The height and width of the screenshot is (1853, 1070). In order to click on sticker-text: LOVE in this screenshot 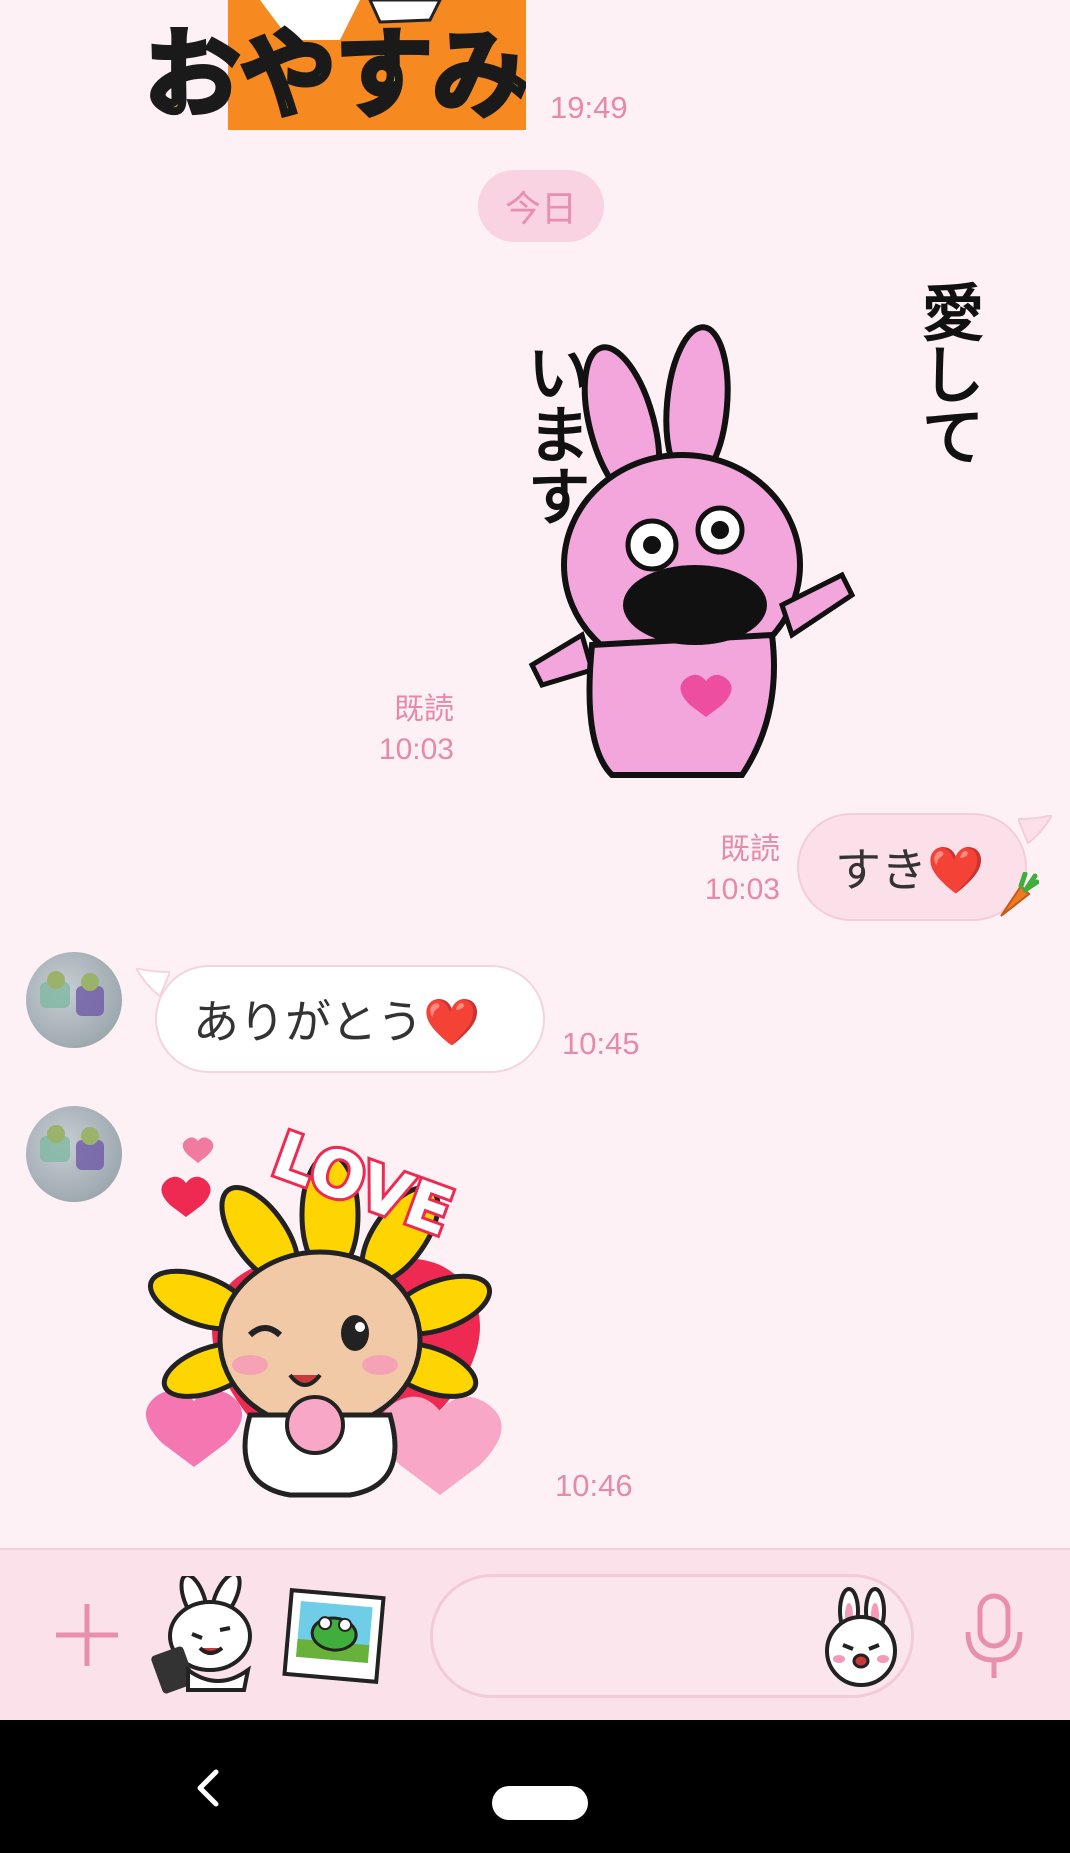, I will do `click(362, 1188)`.